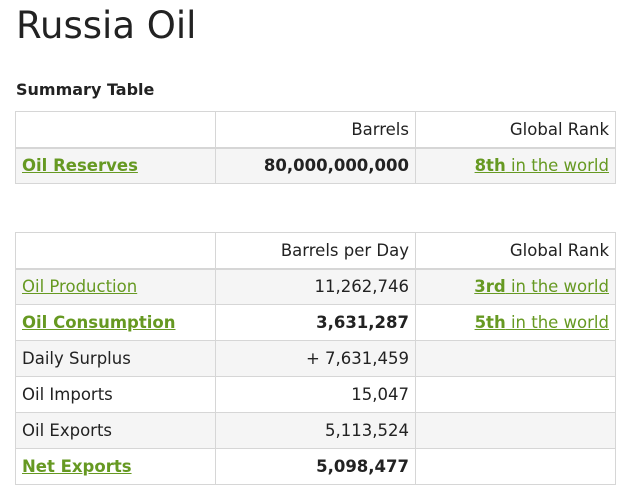 This screenshot has height=504, width=640. I want to click on oil-reserves-value: 80,000,000,000, so click(315, 165).